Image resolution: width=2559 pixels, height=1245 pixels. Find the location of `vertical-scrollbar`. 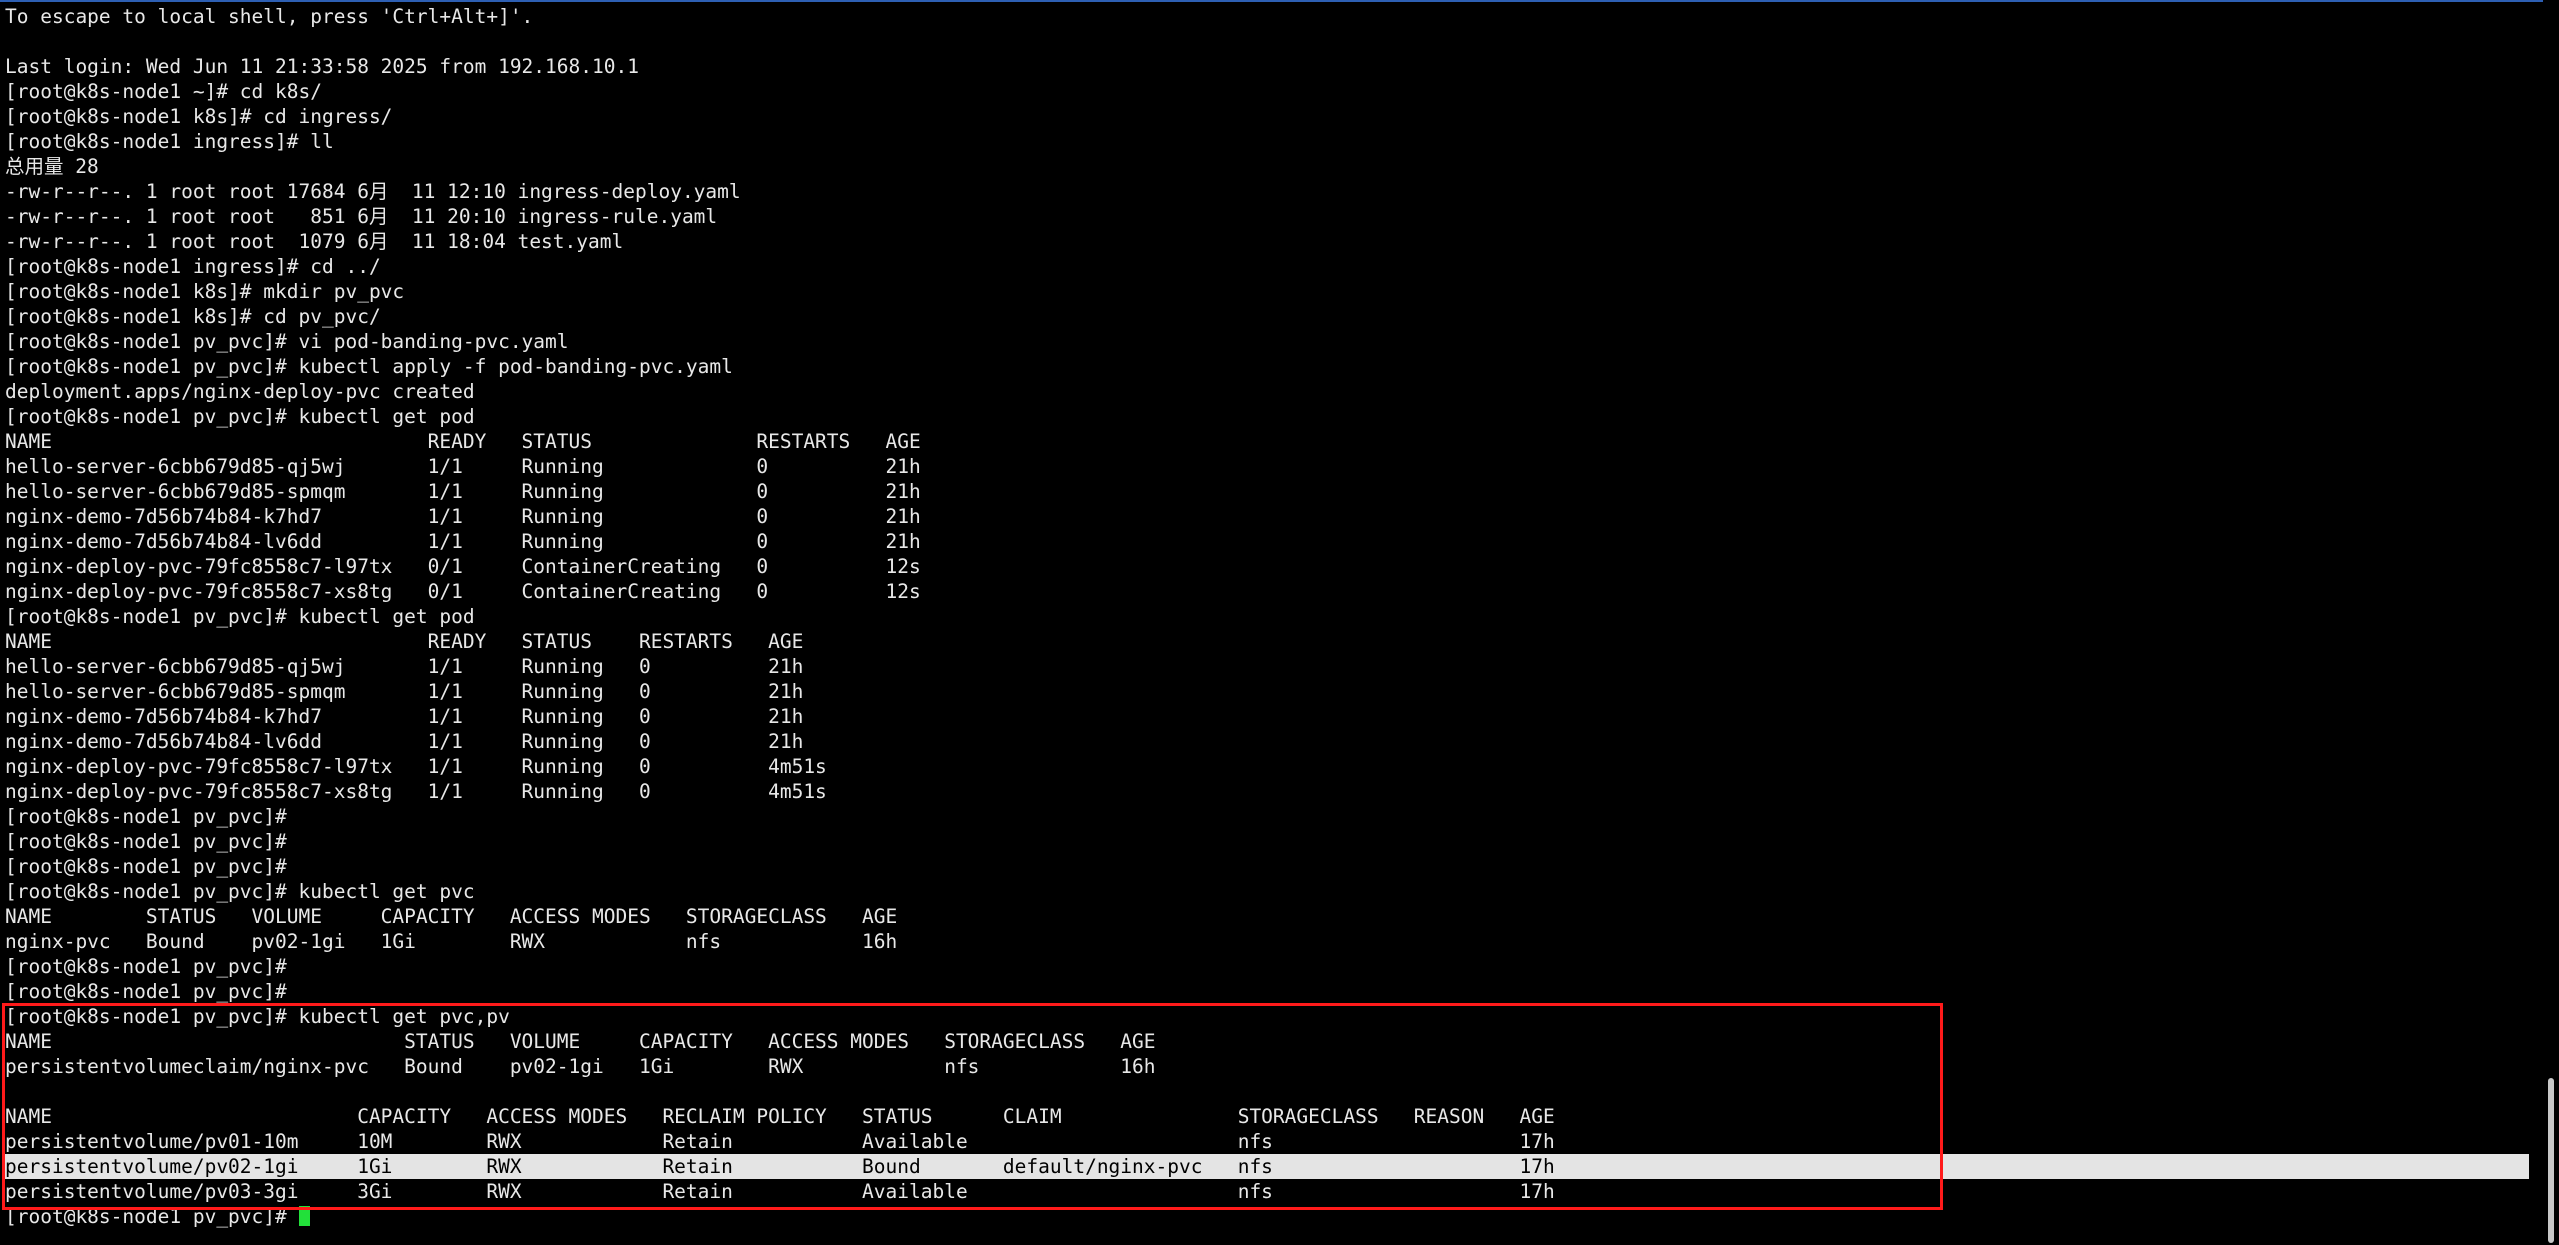

vertical-scrollbar is located at coordinates (2551, 622).